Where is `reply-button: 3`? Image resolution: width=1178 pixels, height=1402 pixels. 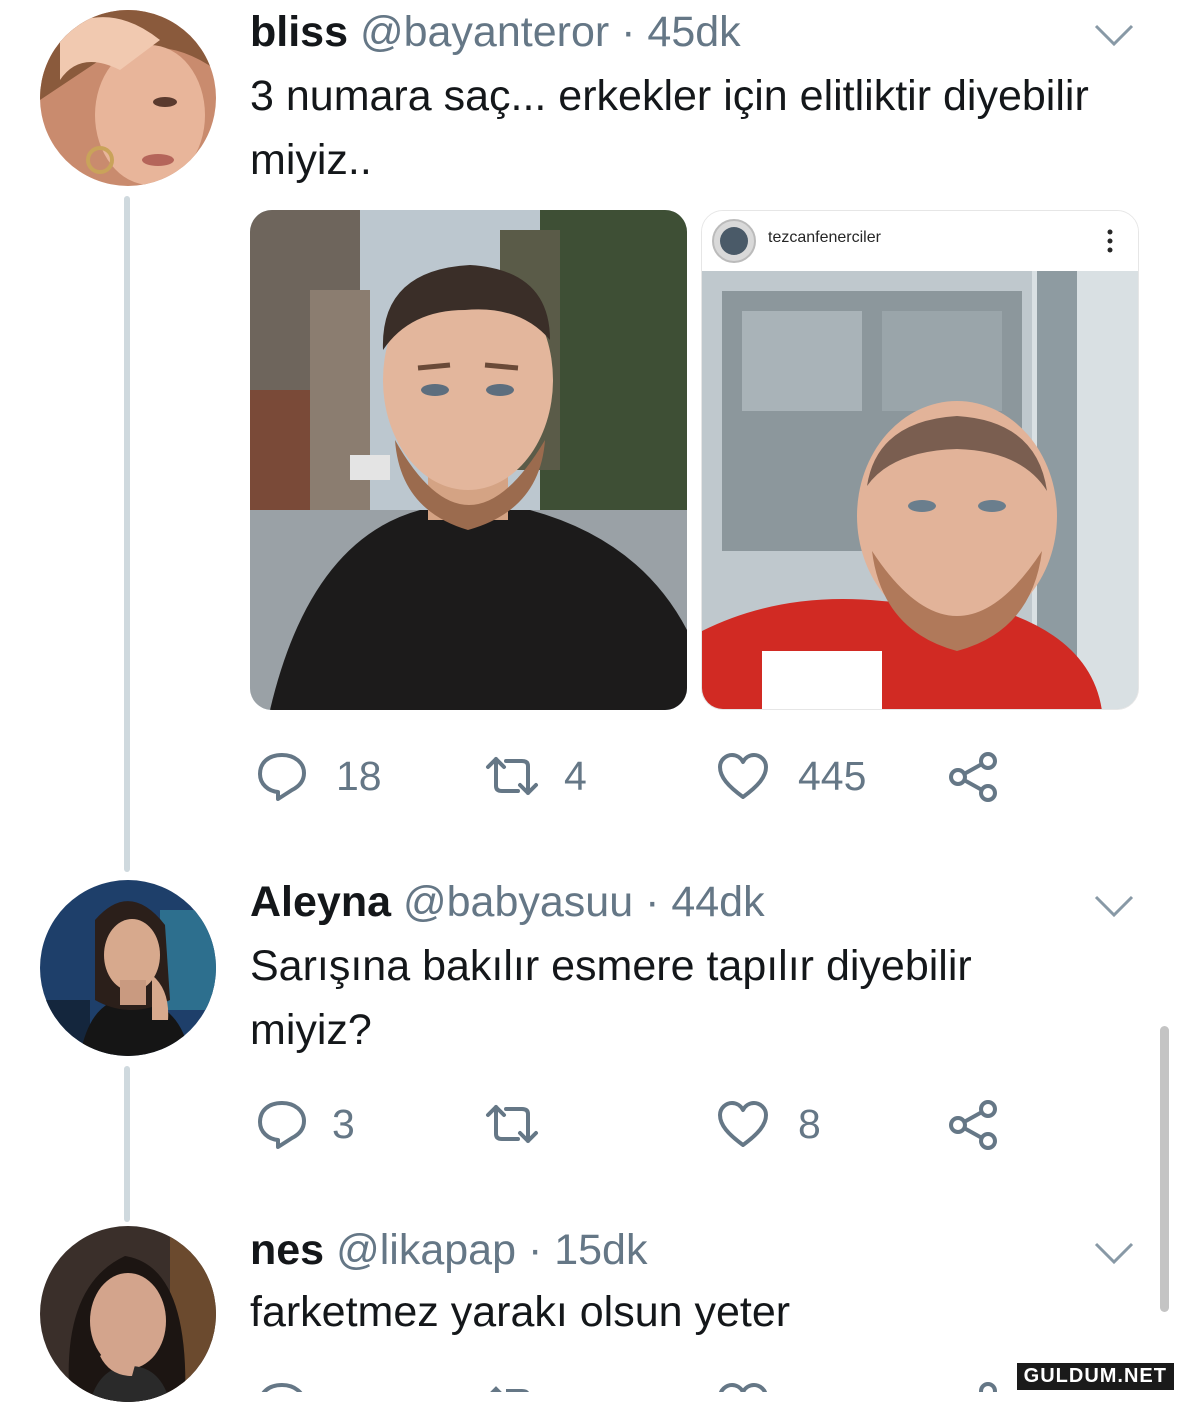 reply-button: 3 is located at coordinates (305, 1124).